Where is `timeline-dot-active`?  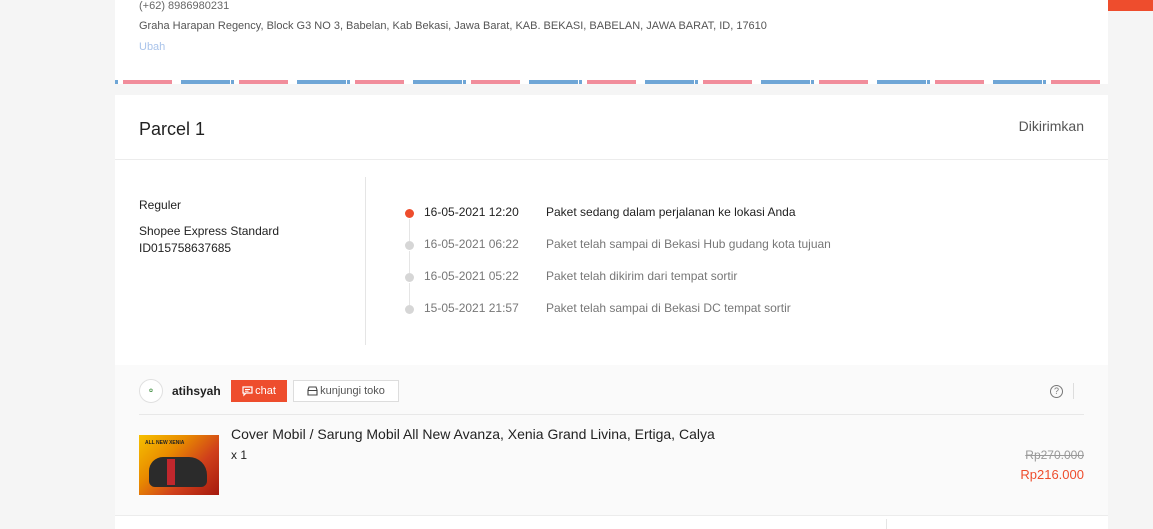 timeline-dot-active is located at coordinates (409, 213).